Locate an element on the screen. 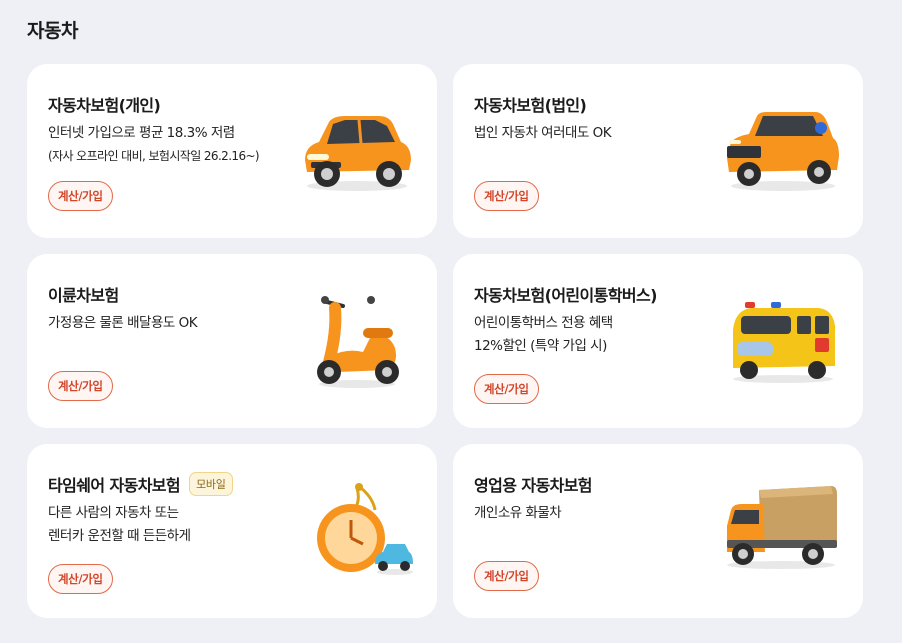 The width and height of the screenshot is (902, 643). description-line: 렌터카 운전할 때 든든하게 is located at coordinates (119, 536).